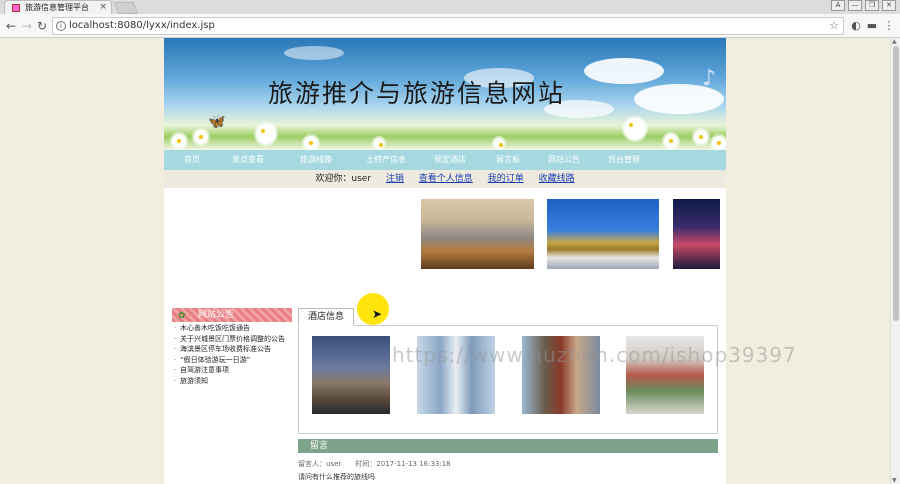 Image resolution: width=900 pixels, height=484 pixels. Describe the element at coordinates (142, 25) in the screenshot. I see `url-text: localhost:8080/lyxx/index.jsp` at that location.